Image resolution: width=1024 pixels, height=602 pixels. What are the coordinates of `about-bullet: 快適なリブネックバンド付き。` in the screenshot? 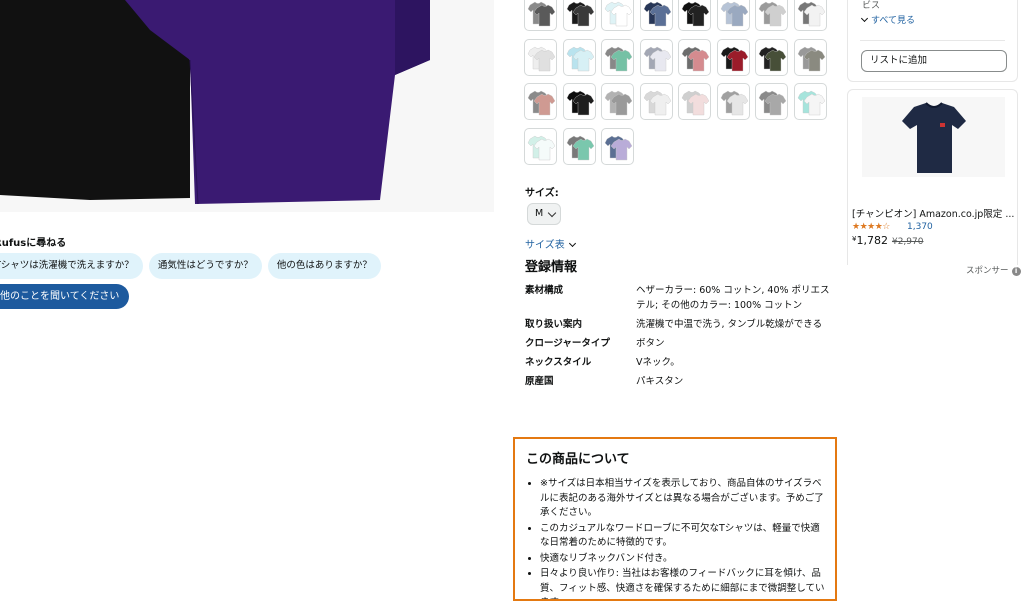 It's located at (682, 559).